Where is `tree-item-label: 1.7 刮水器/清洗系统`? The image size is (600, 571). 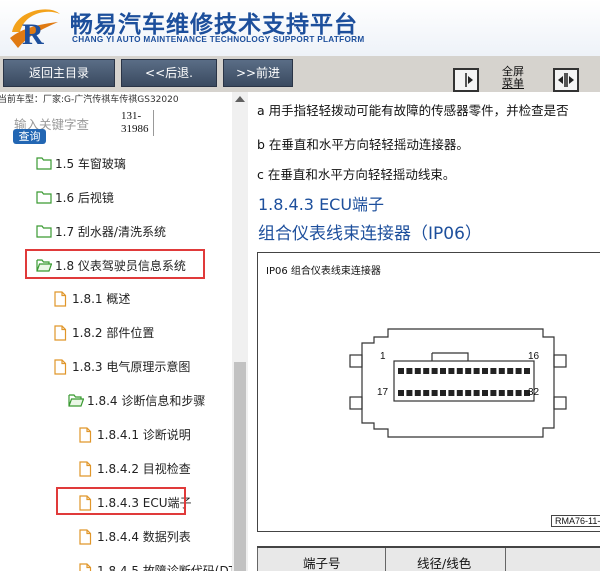 tree-item-label: 1.7 刮水器/清洗系统 is located at coordinates (110, 231).